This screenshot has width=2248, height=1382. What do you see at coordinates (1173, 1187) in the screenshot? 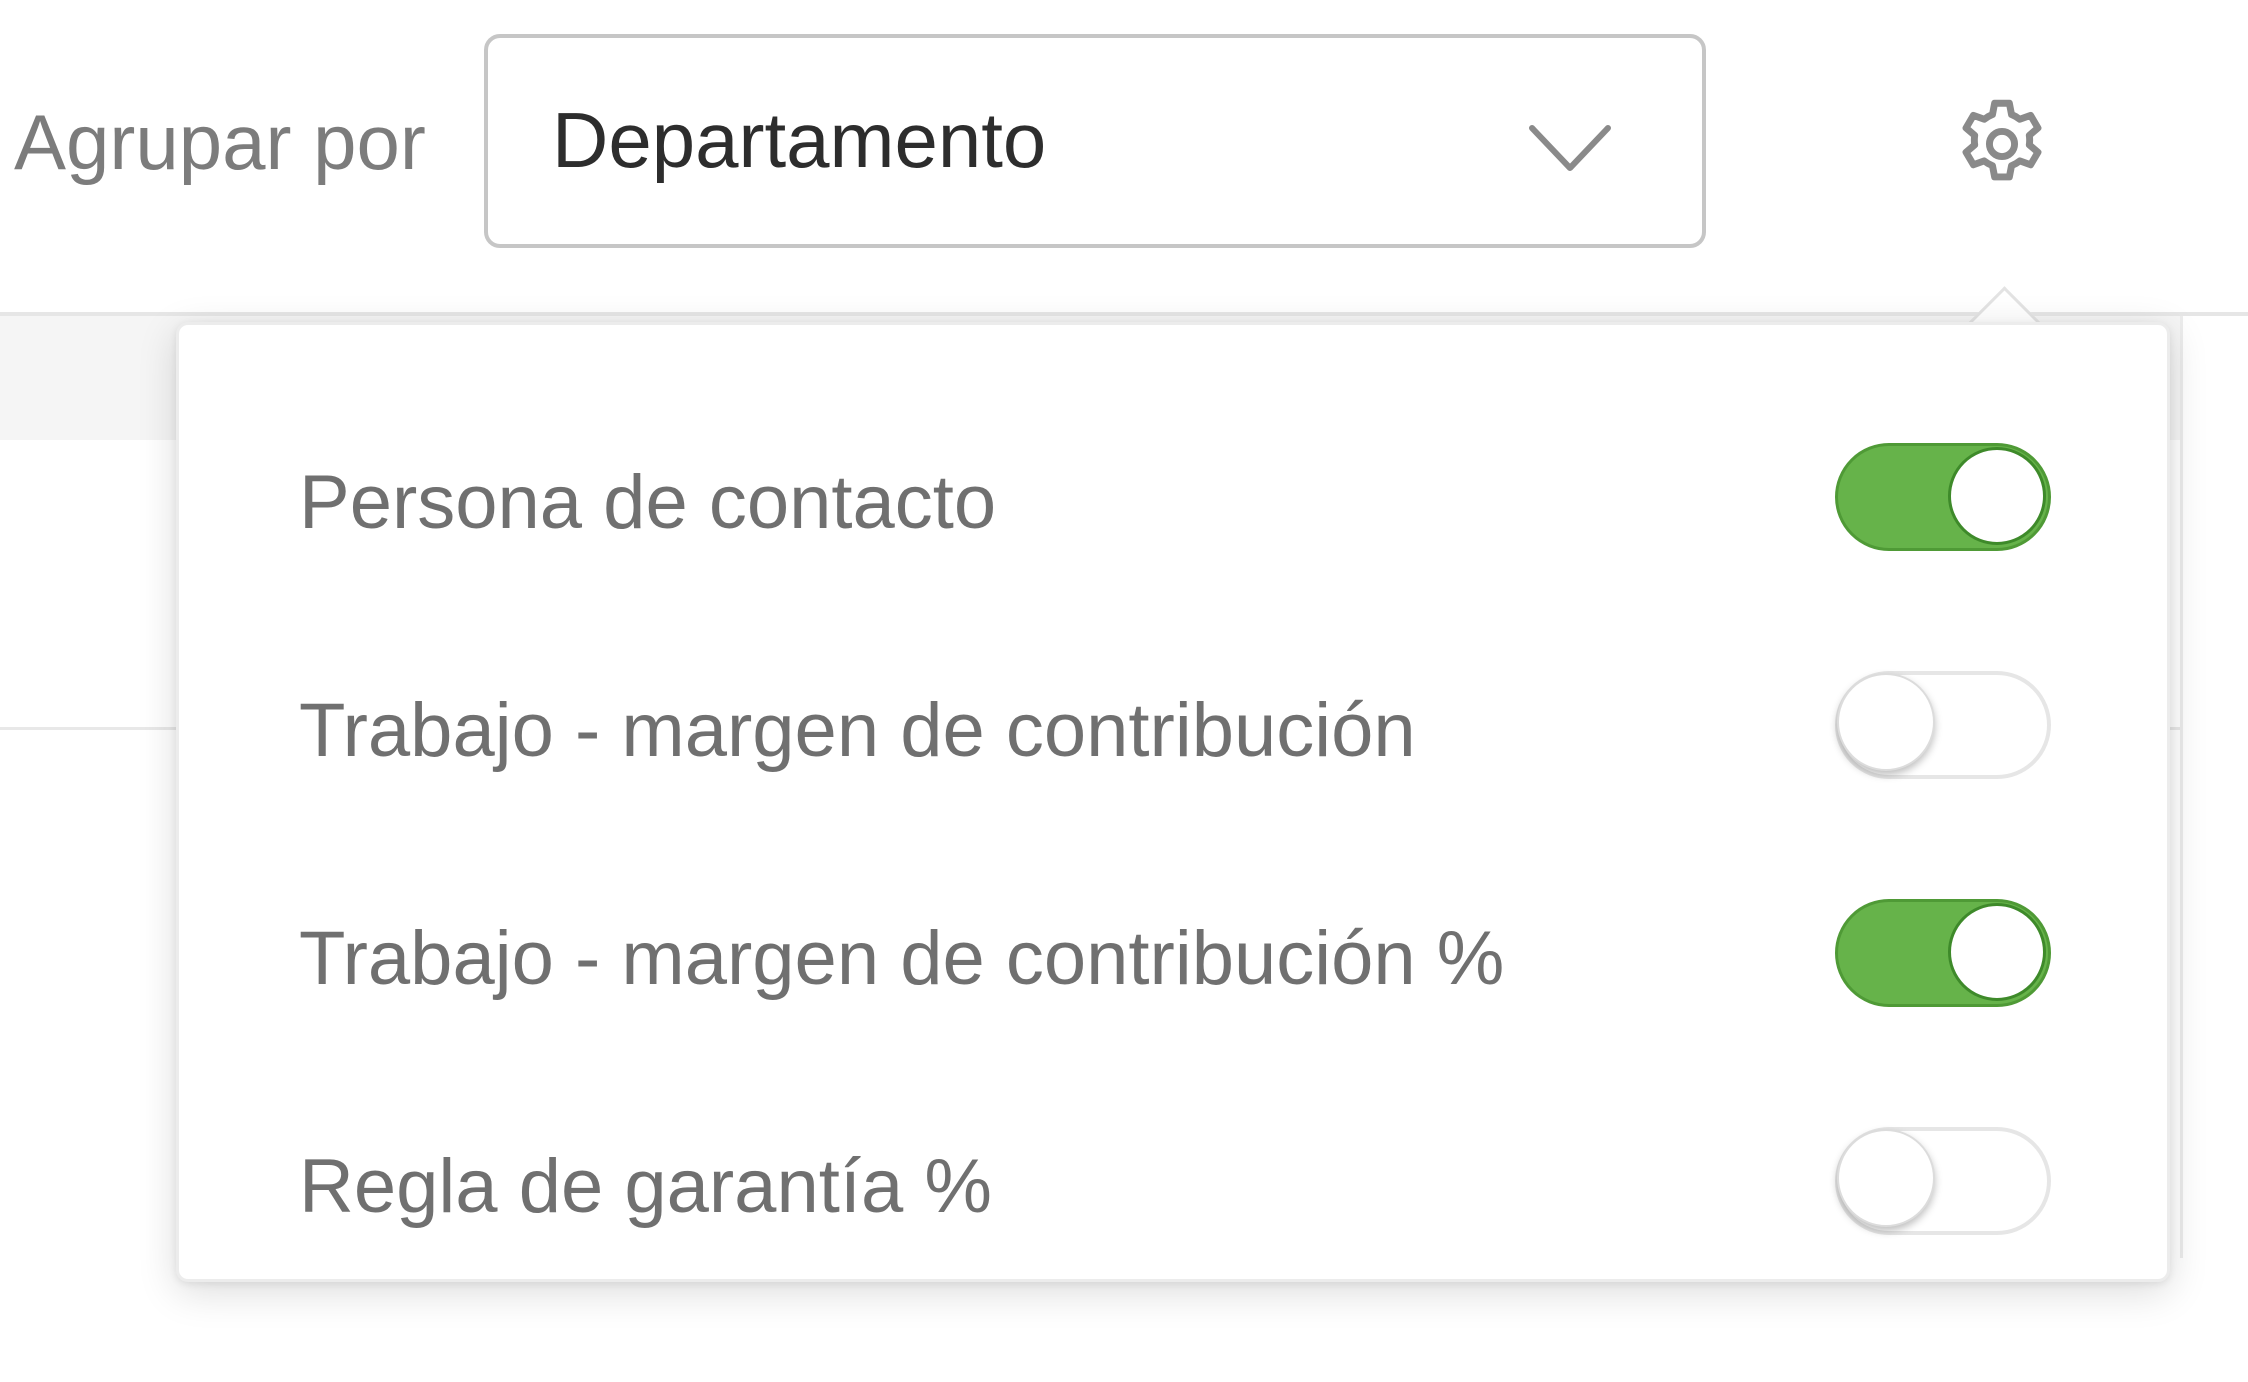
I see `setting-row-warranty-rule-percent: Regla de garantía %` at bounding box center [1173, 1187].